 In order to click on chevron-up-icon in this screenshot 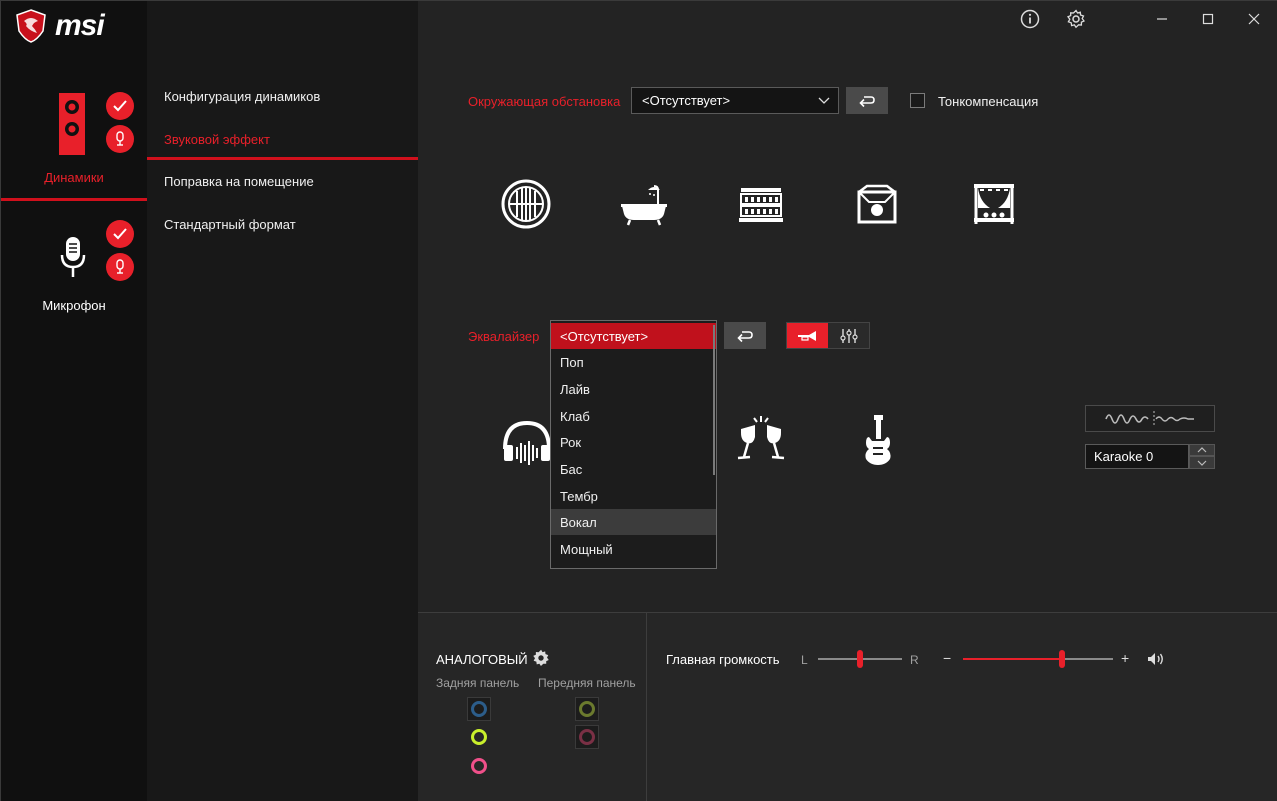, I will do `click(1202, 450)`.